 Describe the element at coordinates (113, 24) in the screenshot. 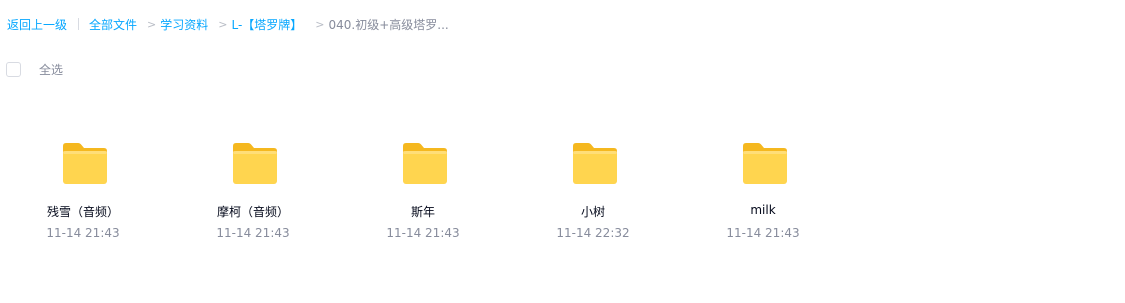

I see `breadcrumb-item-all-files: 全部文件` at that location.